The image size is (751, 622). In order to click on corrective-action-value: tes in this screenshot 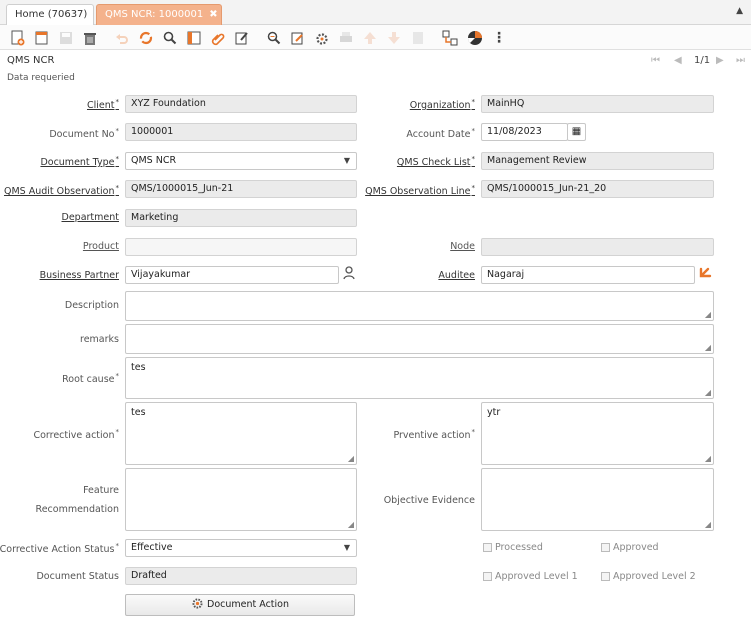, I will do `click(138, 412)`.